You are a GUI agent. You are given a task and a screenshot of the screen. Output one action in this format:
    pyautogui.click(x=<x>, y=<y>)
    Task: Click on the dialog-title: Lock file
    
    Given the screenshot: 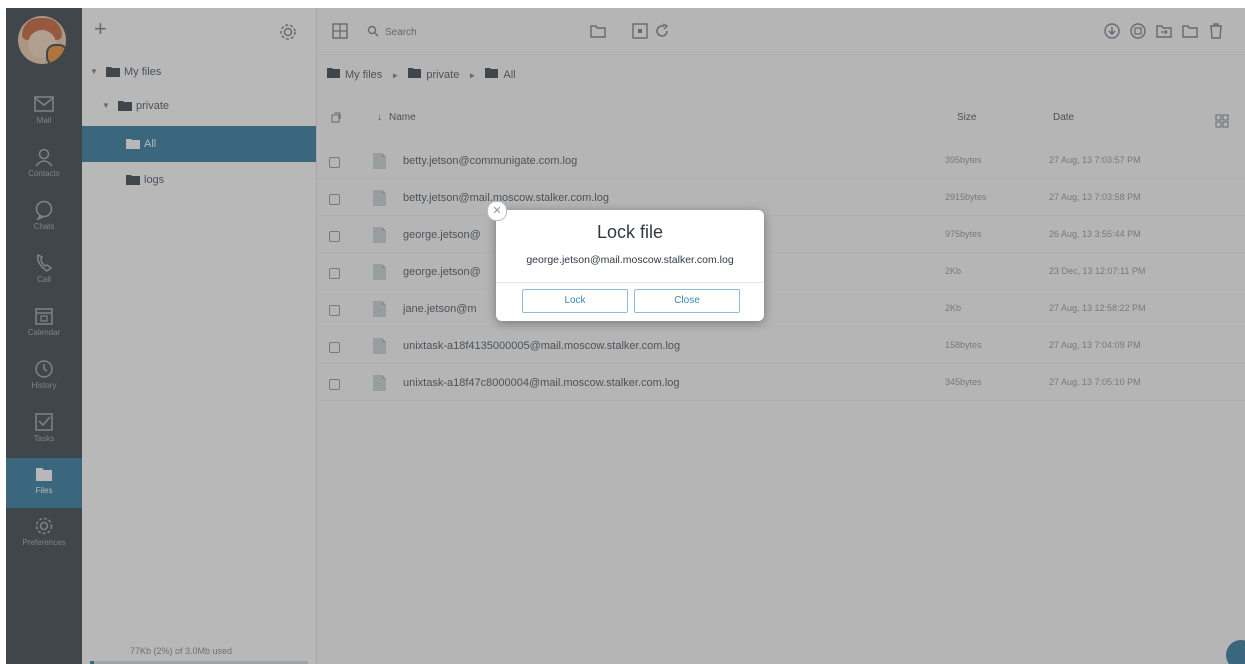 What is the action you would take?
    pyautogui.click(x=630, y=232)
    